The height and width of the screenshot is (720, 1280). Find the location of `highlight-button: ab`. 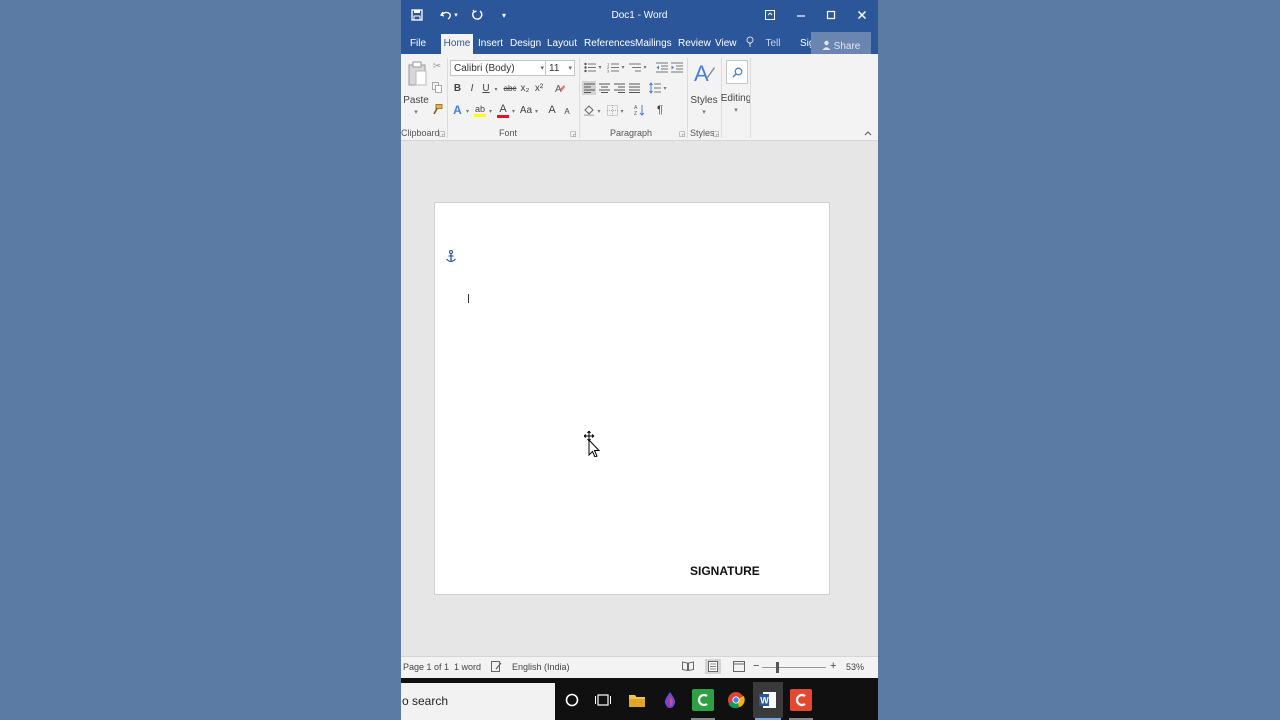

highlight-button: ab is located at coordinates (480, 110).